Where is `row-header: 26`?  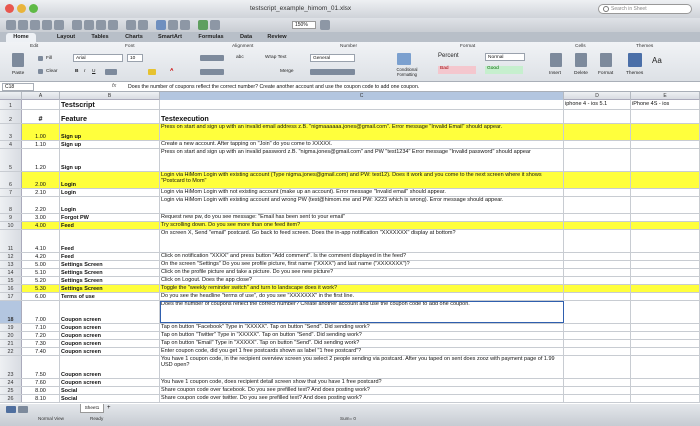
row-header: 26 is located at coordinates (11, 398).